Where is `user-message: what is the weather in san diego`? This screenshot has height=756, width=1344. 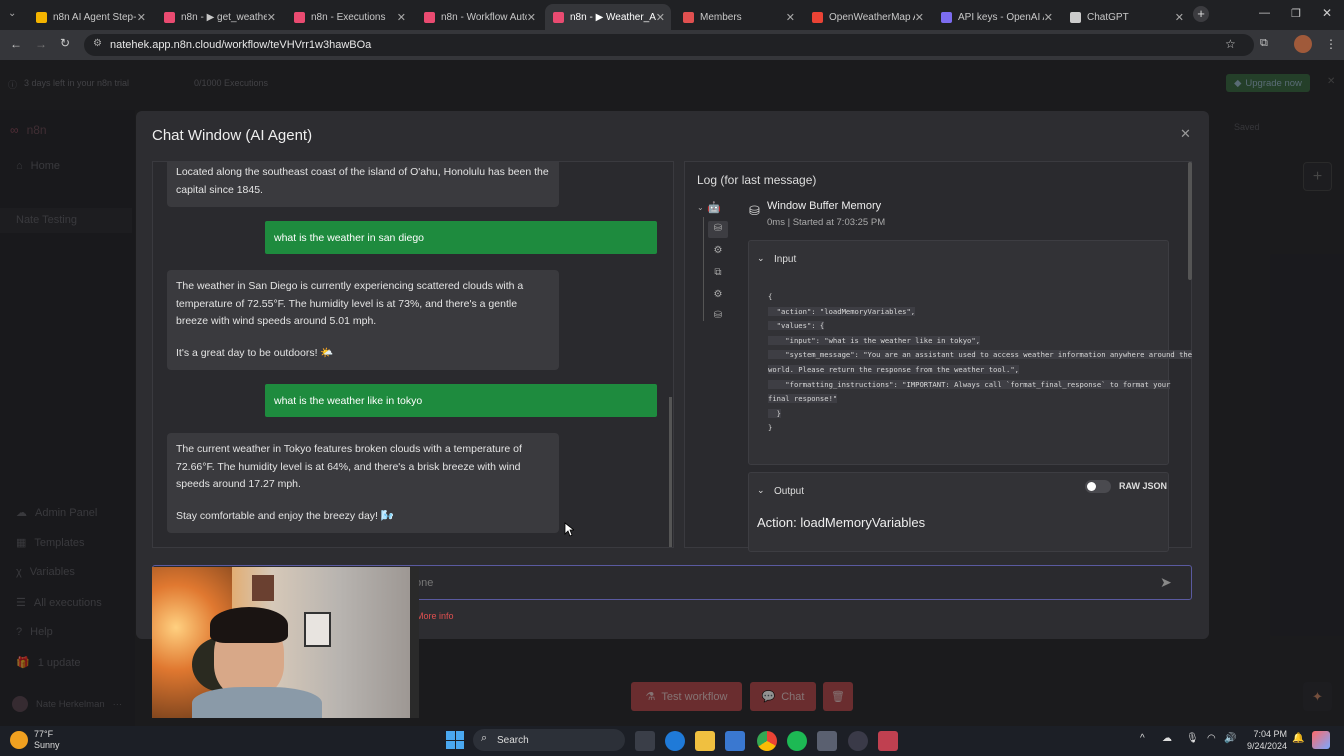
user-message: what is the weather in san diego is located at coordinates (461, 237).